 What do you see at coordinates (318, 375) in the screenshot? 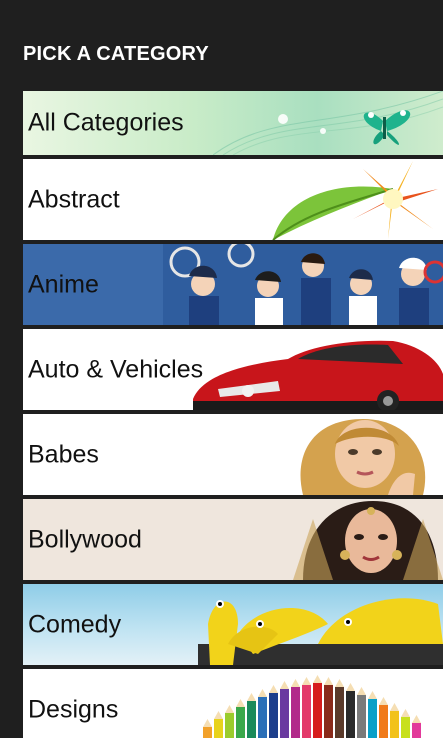
I see `red-car` at bounding box center [318, 375].